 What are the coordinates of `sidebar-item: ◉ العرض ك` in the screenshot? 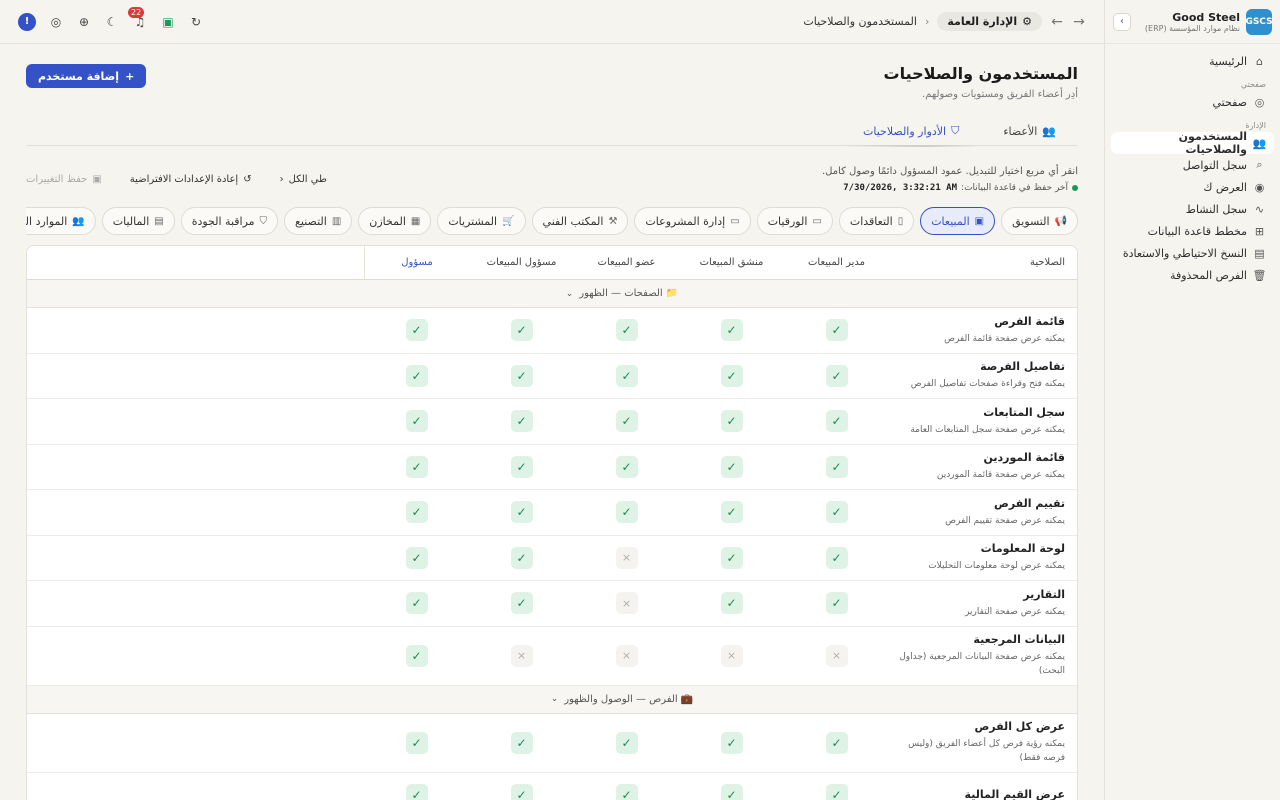 It's located at (1192, 187).